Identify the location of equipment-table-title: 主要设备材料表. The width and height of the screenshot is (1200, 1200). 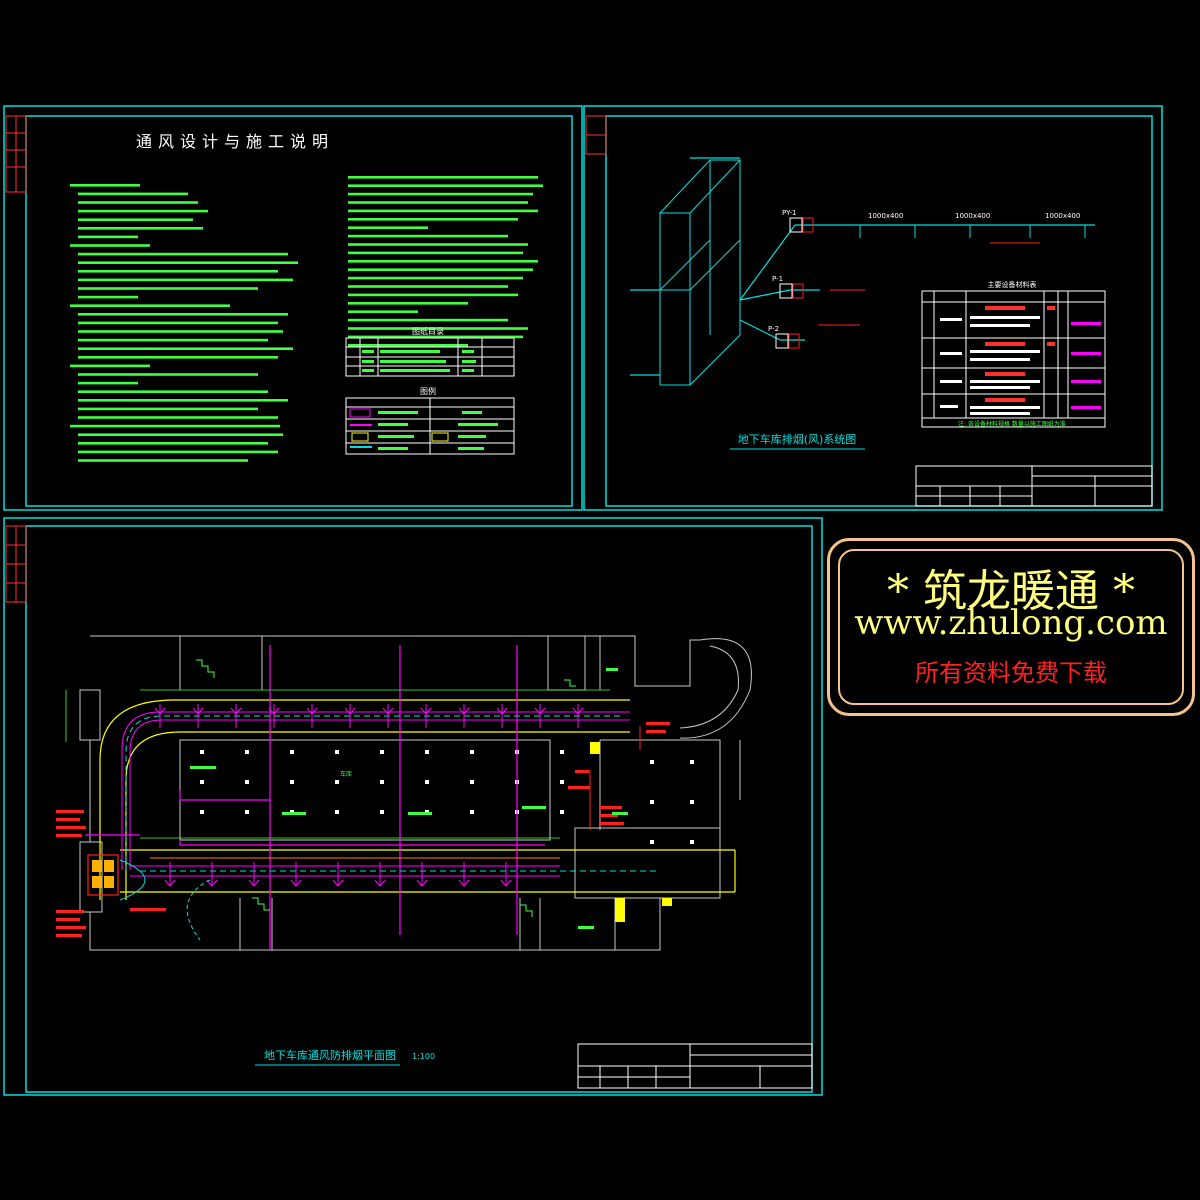
(1012, 284).